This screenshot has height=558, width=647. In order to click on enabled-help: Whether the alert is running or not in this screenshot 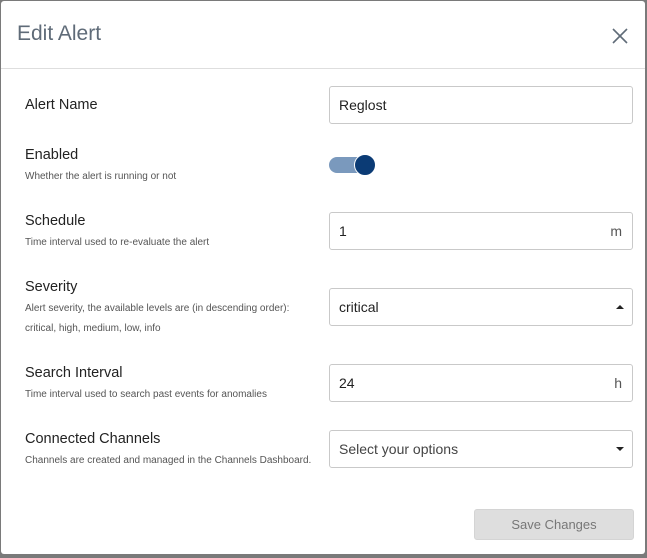, I will do `click(101, 176)`.